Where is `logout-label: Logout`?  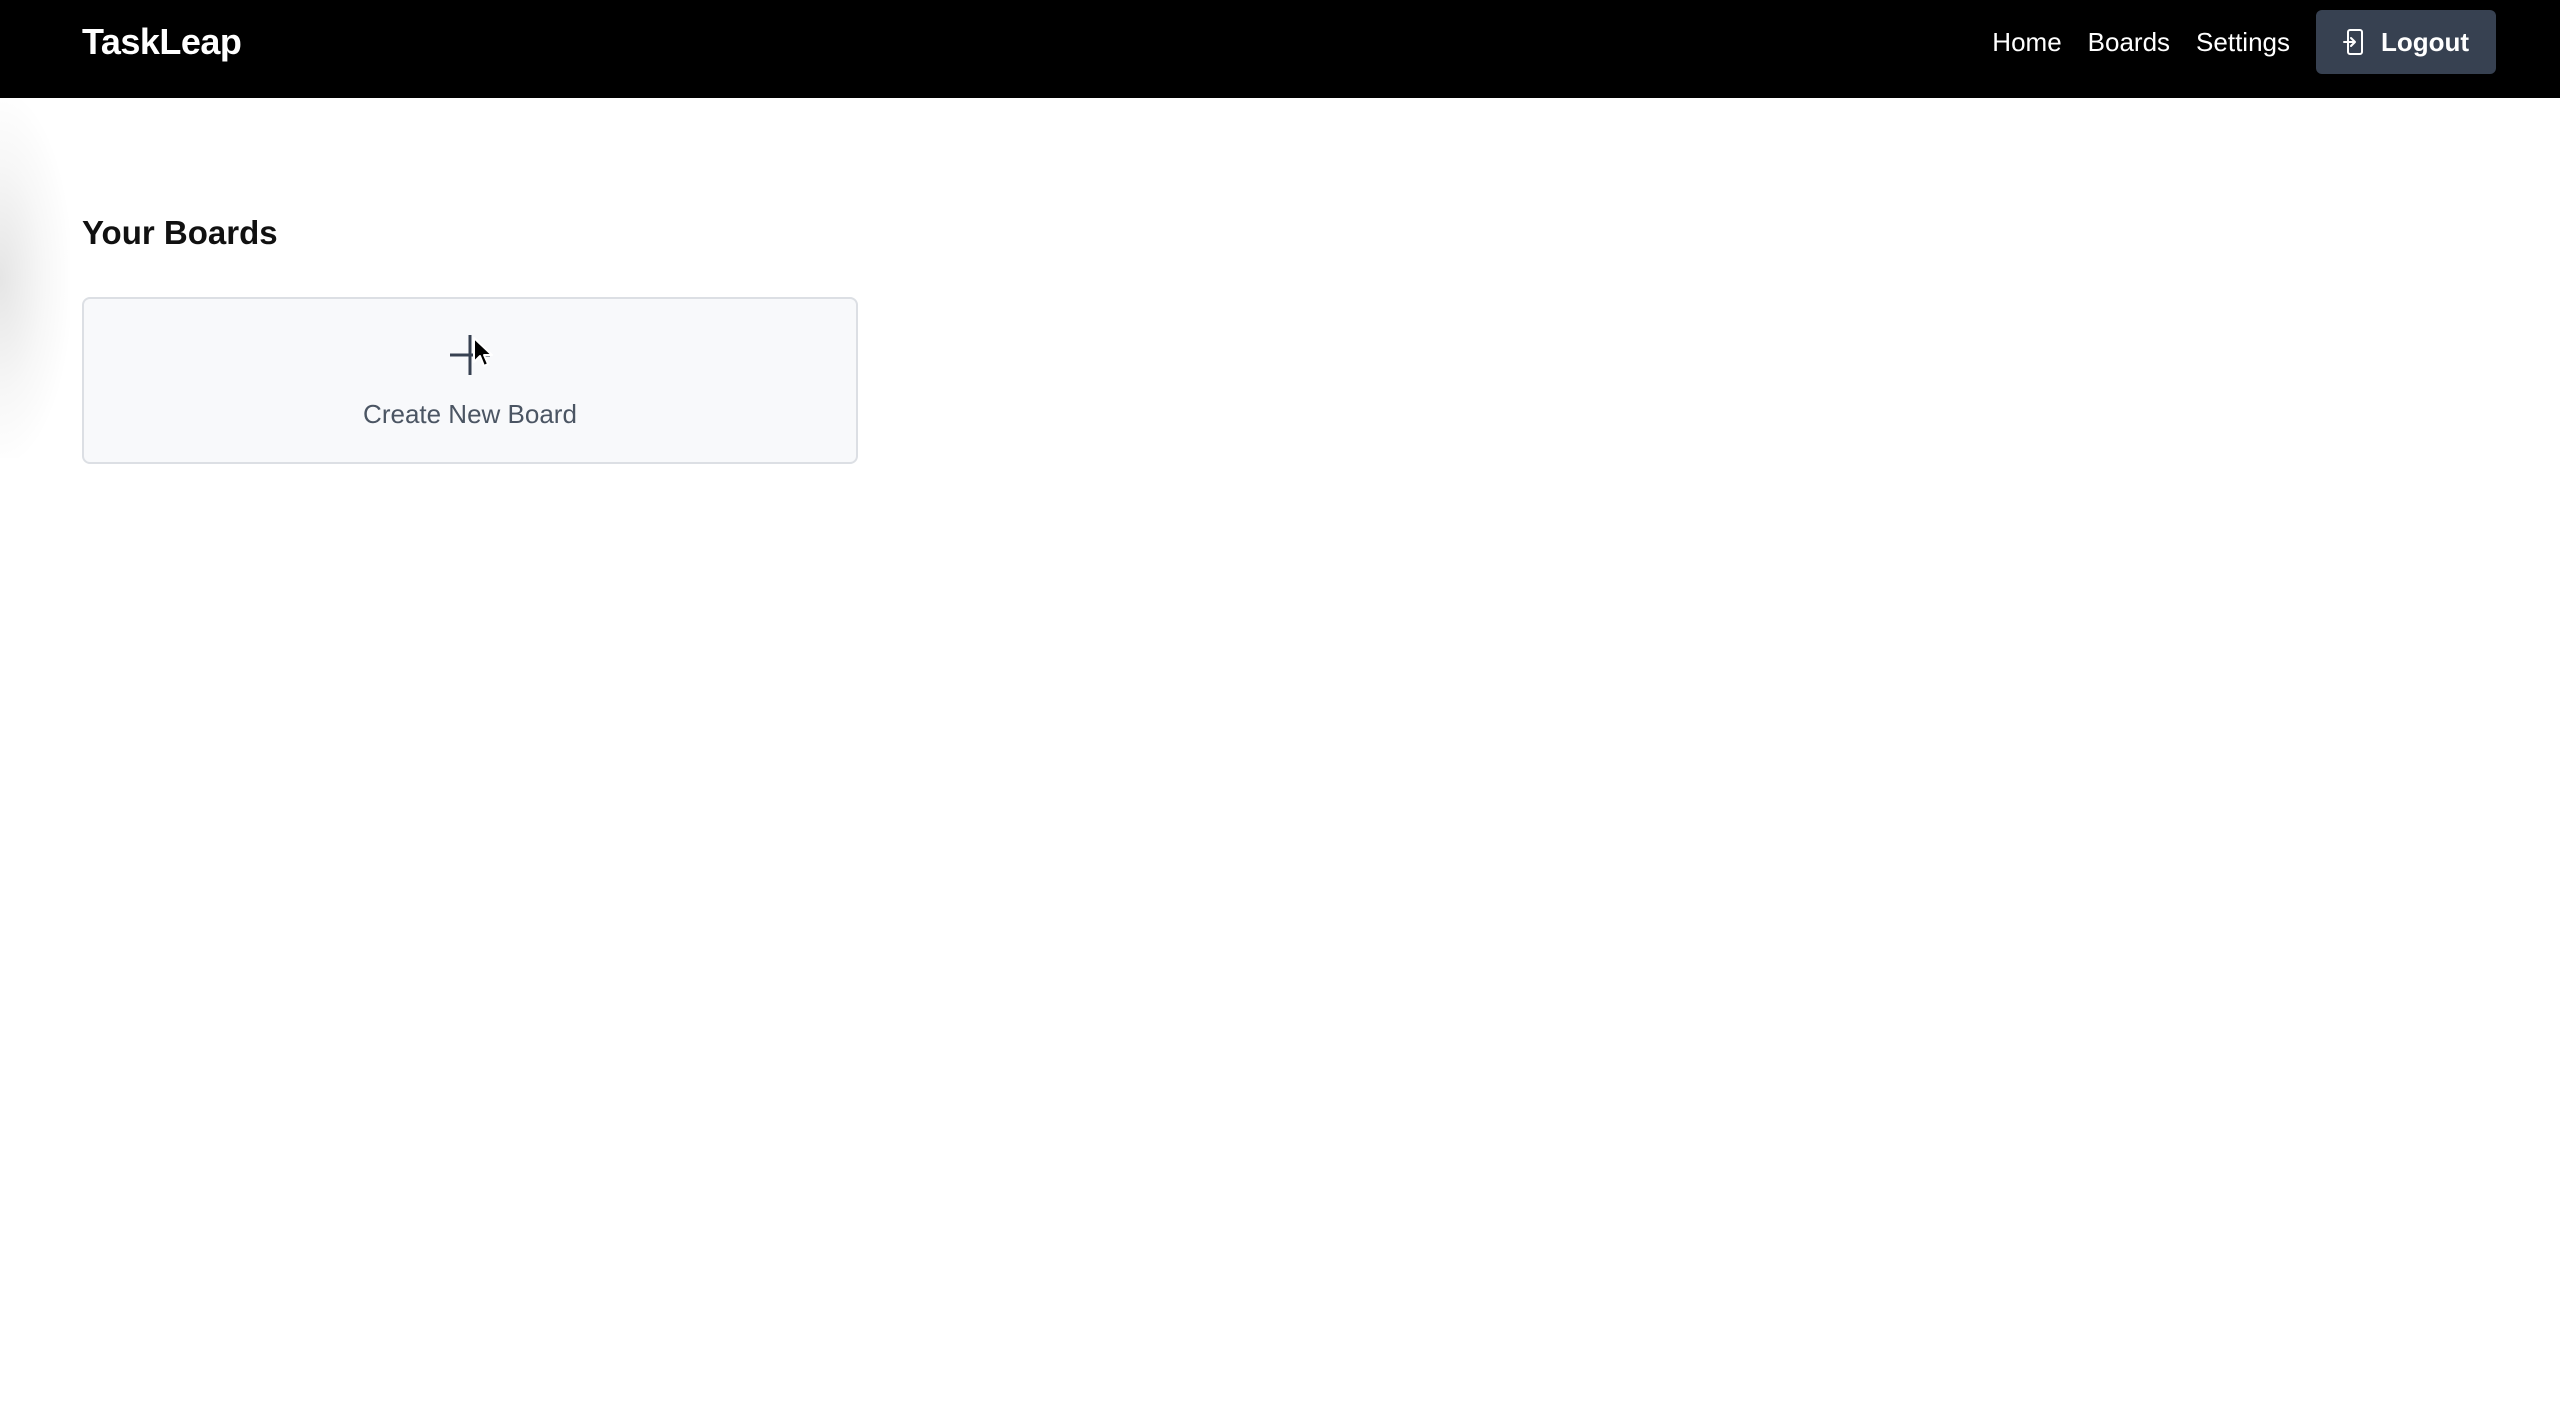 logout-label: Logout is located at coordinates (2425, 41).